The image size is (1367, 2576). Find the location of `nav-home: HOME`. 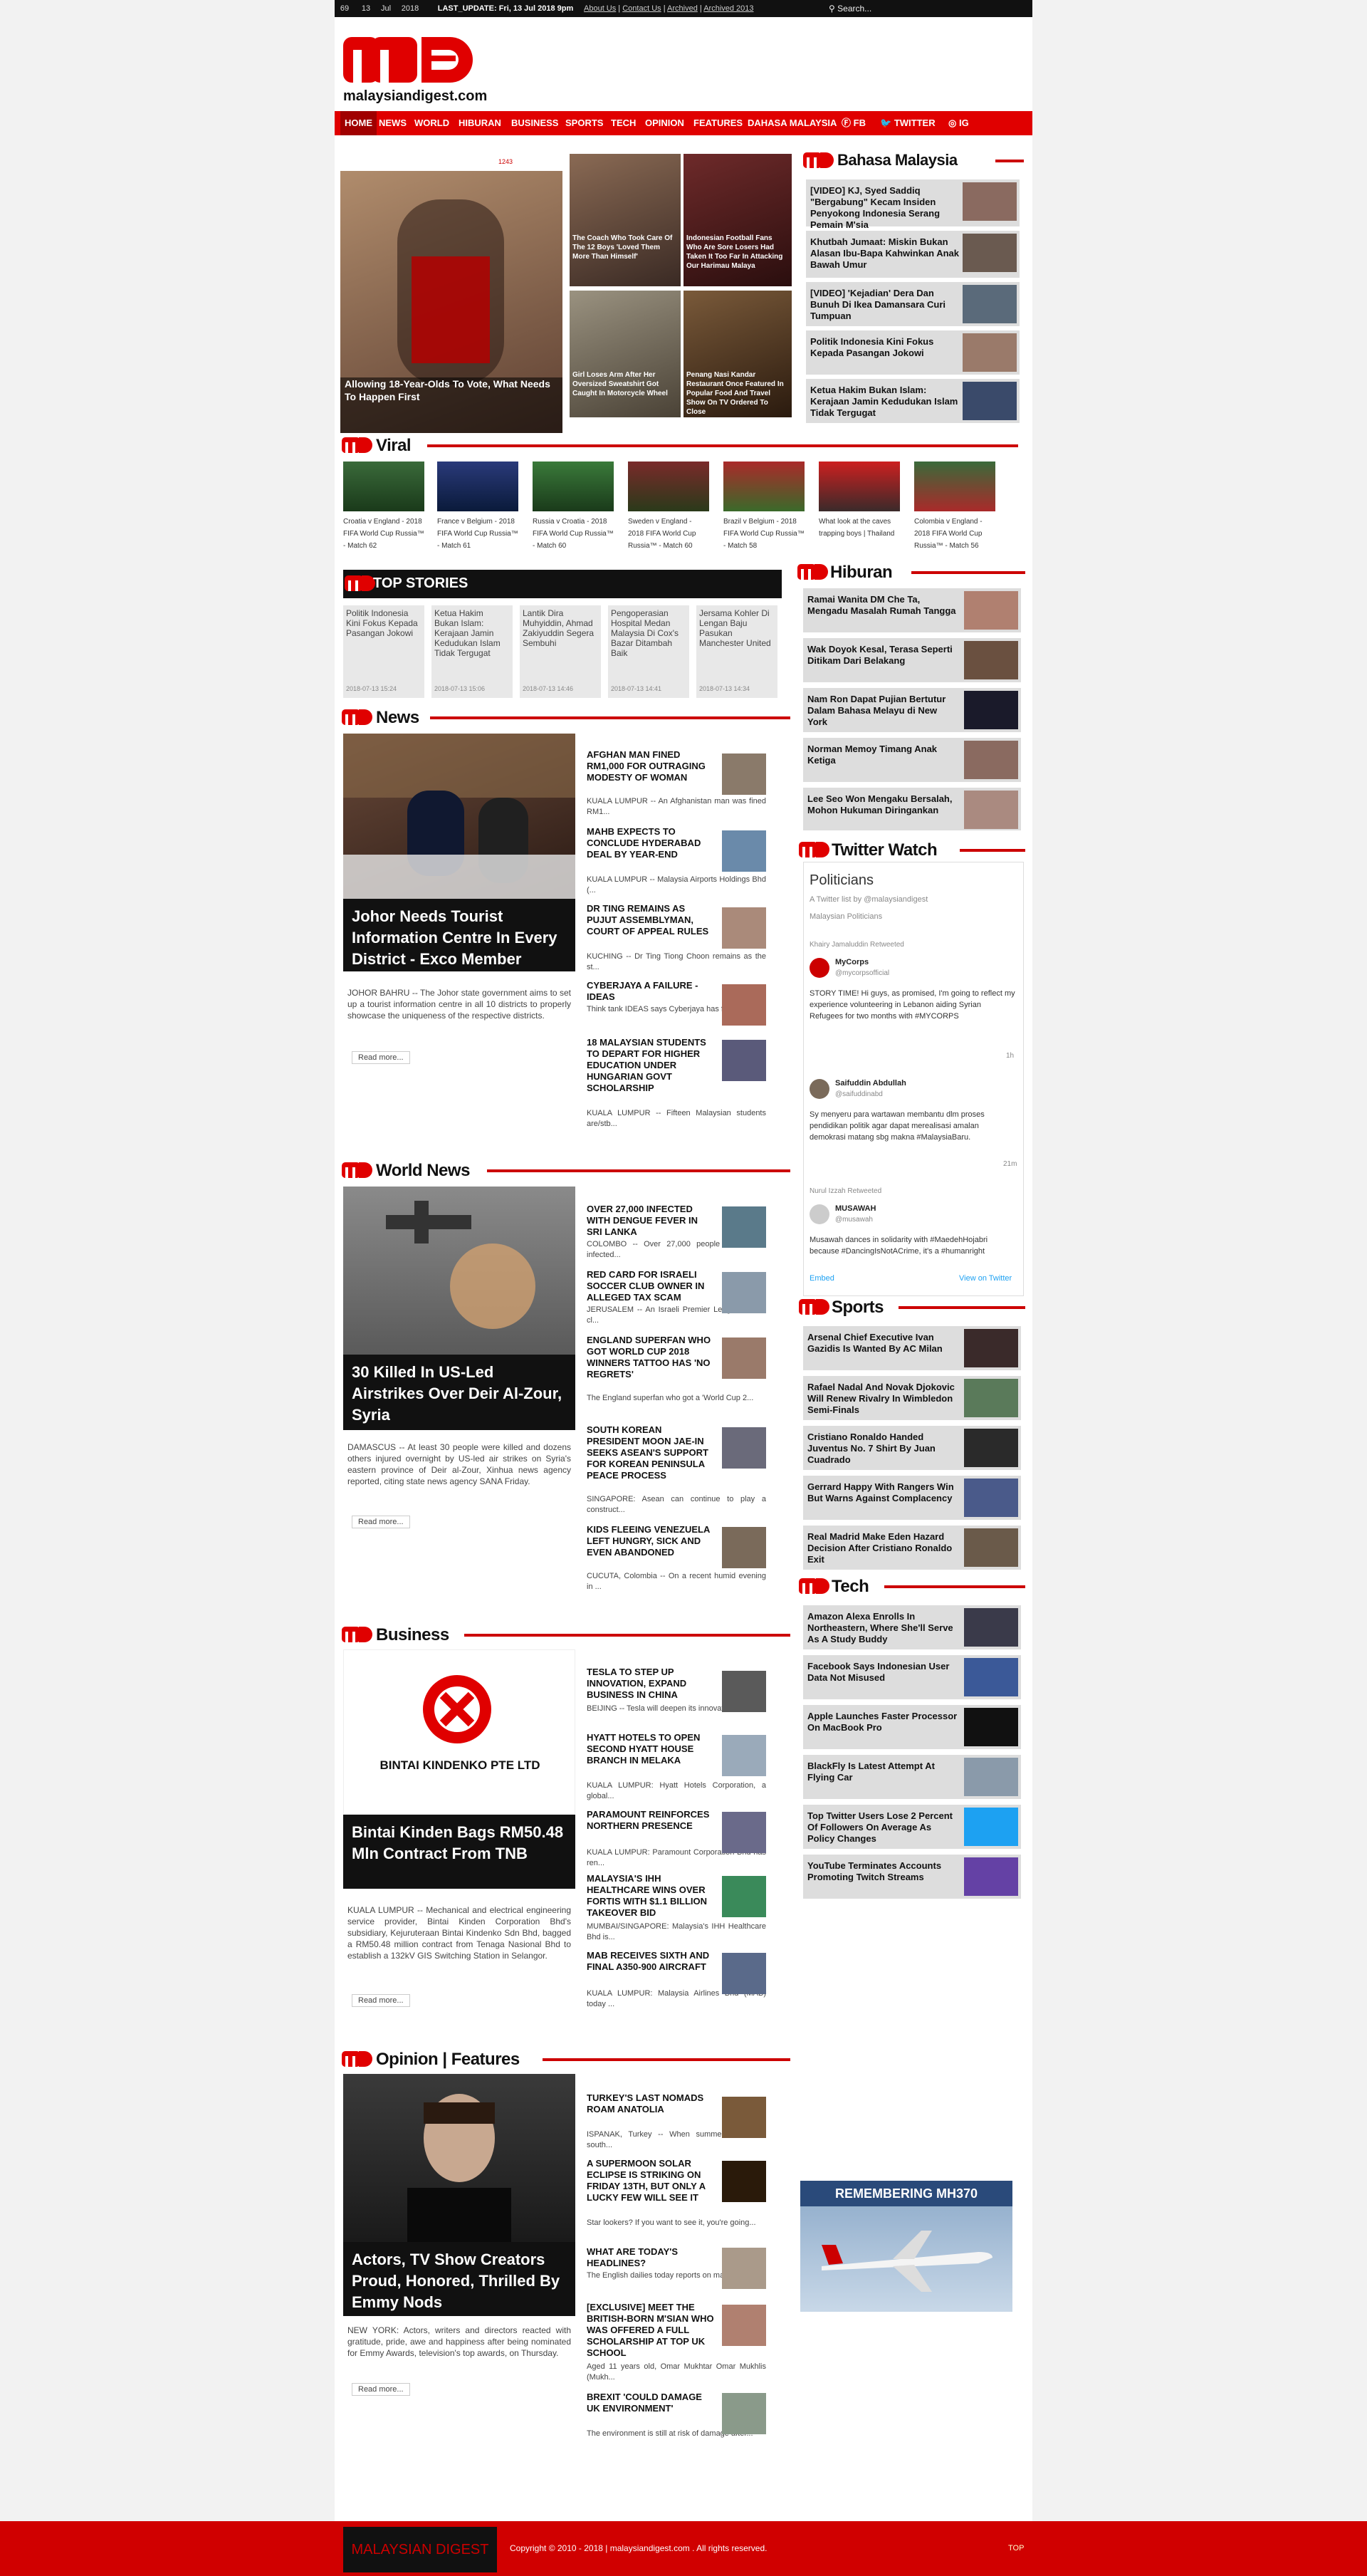

nav-home: HOME is located at coordinates (358, 123).